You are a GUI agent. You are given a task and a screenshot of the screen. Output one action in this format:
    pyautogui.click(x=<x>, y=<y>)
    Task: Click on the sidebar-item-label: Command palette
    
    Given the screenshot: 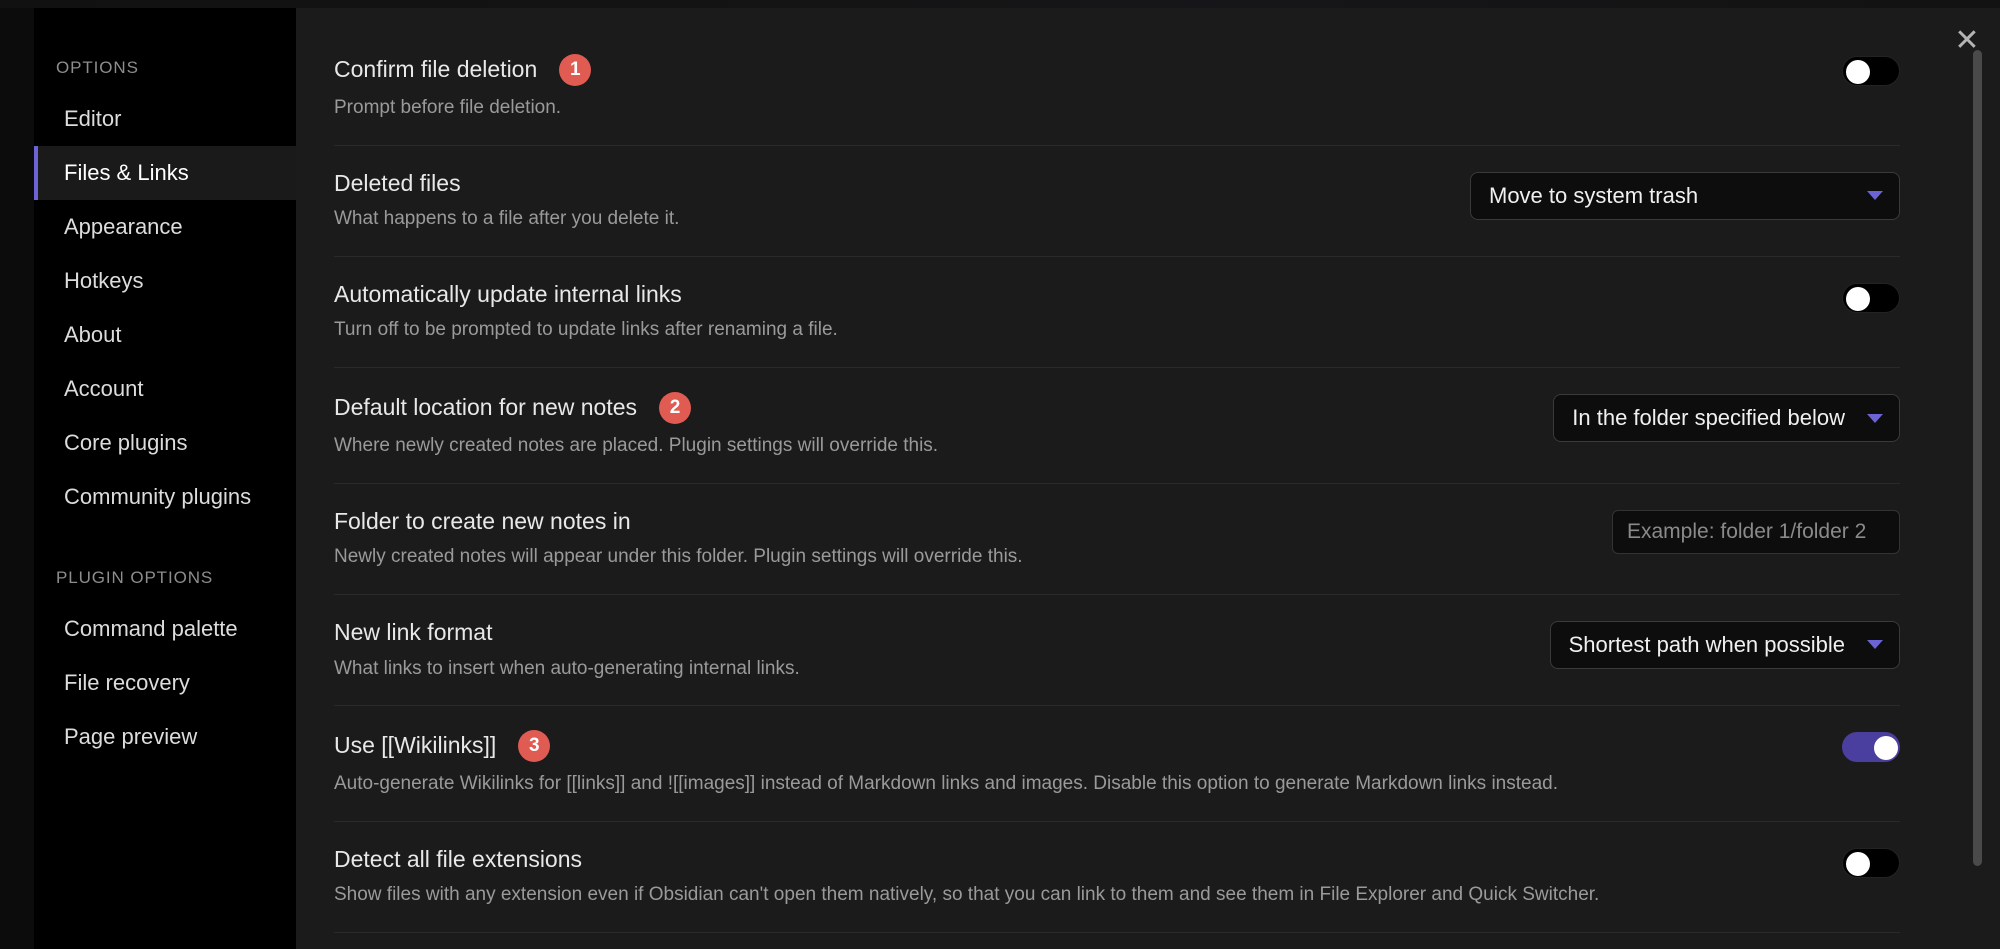 What is the action you would take?
    pyautogui.click(x=151, y=628)
    